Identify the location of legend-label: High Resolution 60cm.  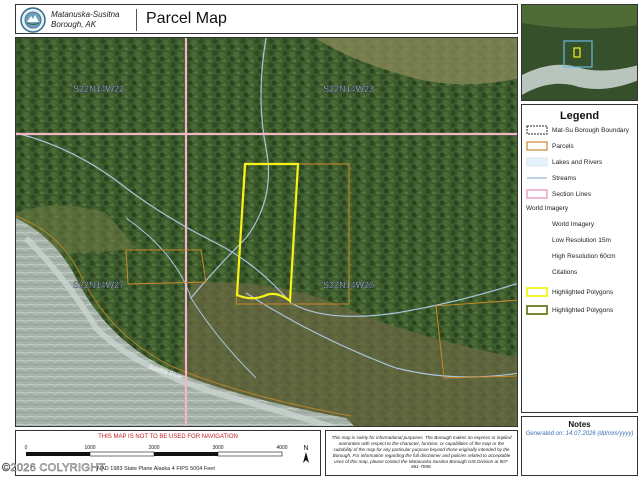
(584, 256).